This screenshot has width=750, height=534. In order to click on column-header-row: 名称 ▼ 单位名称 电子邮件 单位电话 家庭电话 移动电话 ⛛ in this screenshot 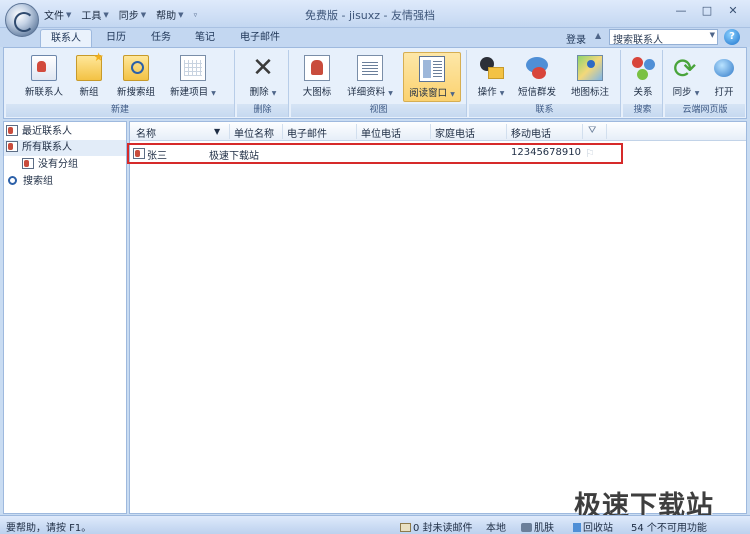, I will do `click(438, 131)`.